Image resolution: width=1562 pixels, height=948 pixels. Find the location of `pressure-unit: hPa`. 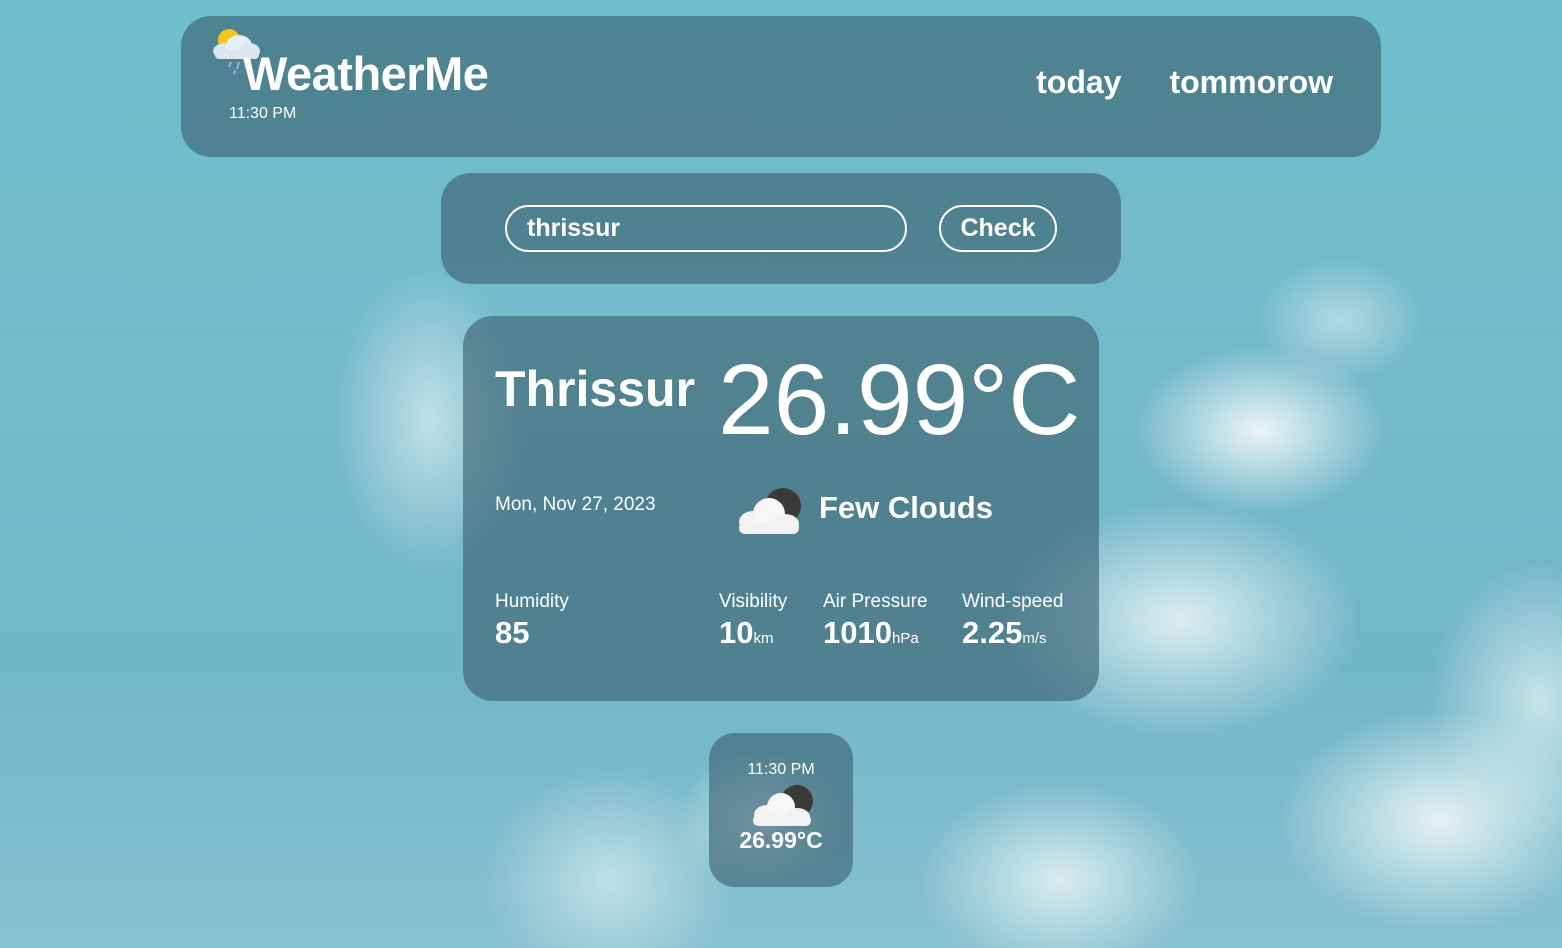

pressure-unit: hPa is located at coordinates (905, 638).